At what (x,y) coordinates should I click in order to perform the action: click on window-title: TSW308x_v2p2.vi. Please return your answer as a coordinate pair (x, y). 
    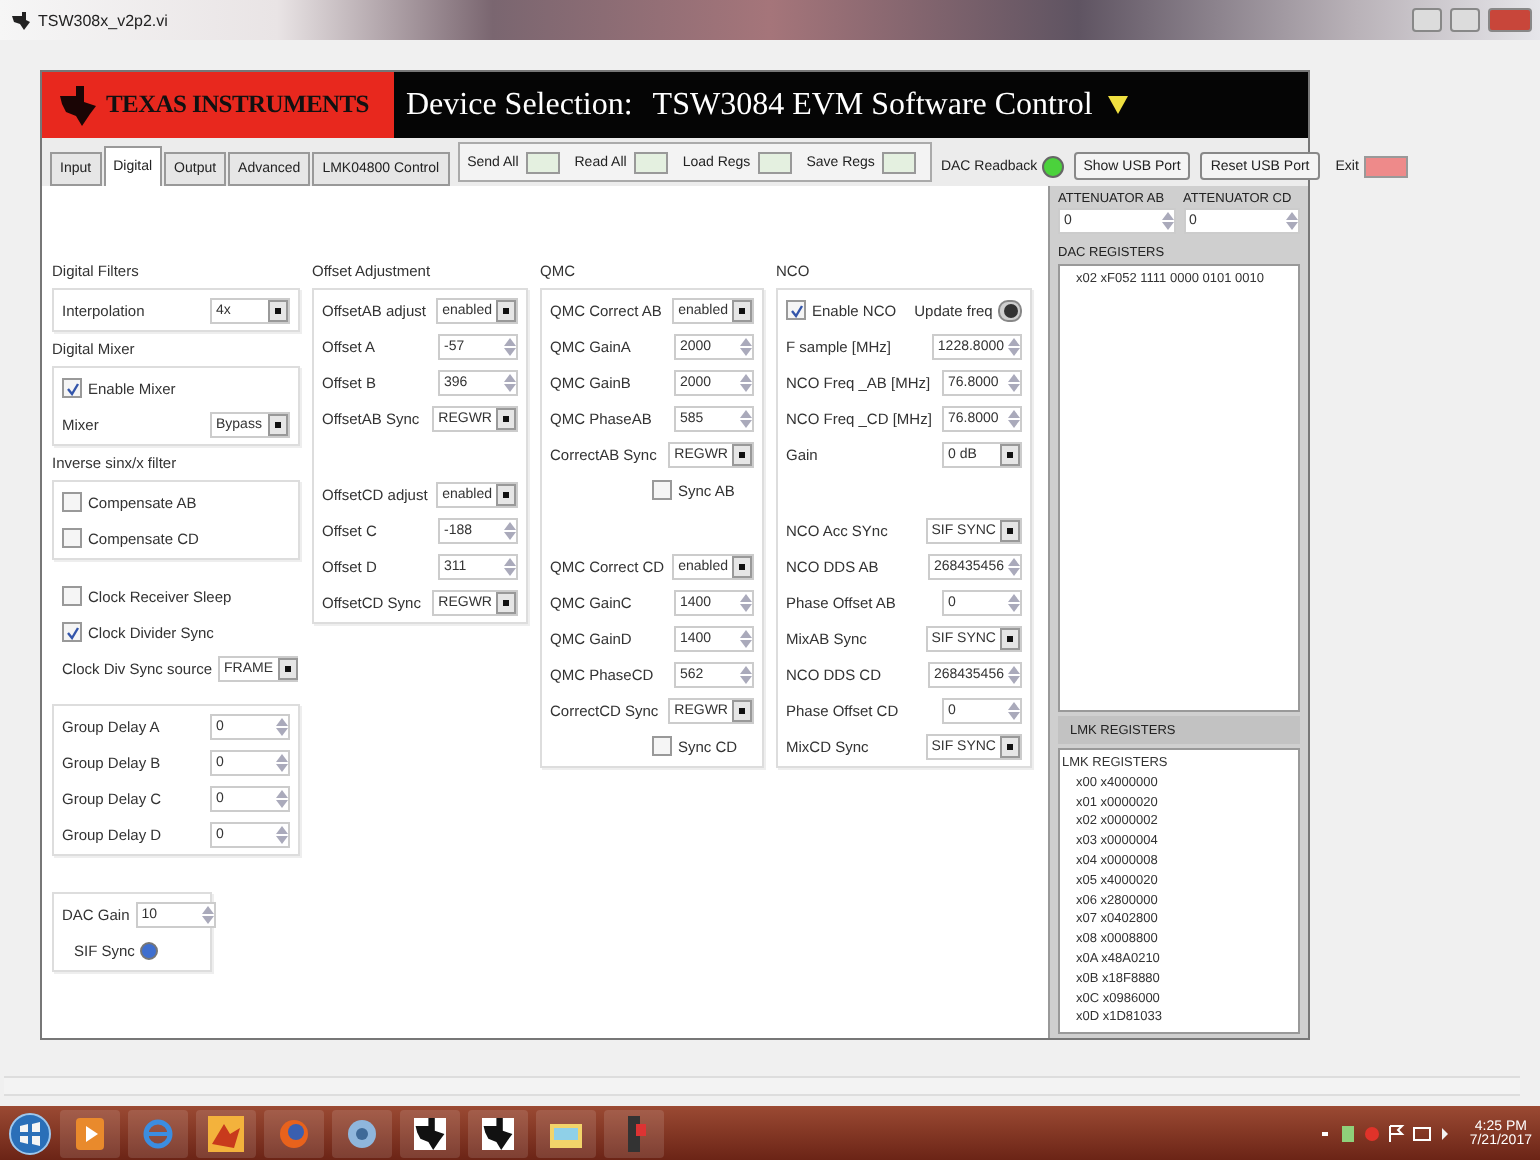
    Looking at the image, I should click on (103, 20).